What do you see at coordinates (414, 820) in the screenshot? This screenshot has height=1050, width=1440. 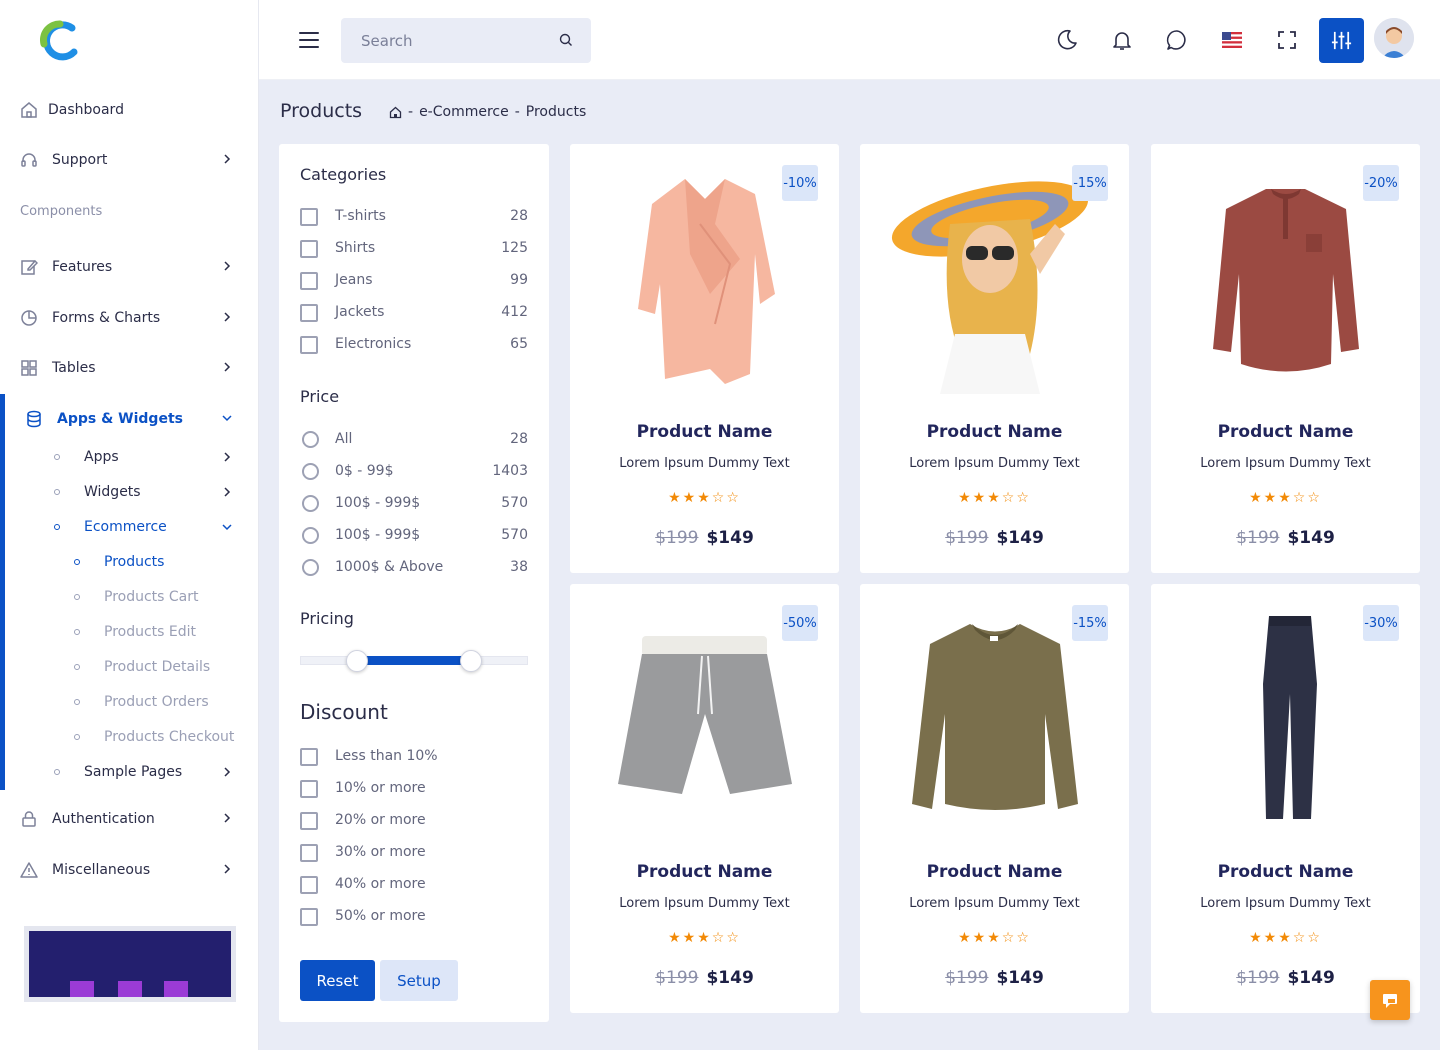 I see `discount-filter-20: 20% or more` at bounding box center [414, 820].